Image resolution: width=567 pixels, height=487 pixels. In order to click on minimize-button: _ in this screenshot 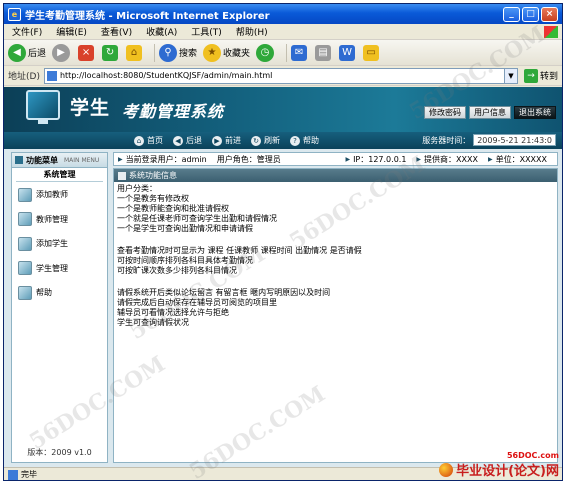, I will do `click(511, 14)`.